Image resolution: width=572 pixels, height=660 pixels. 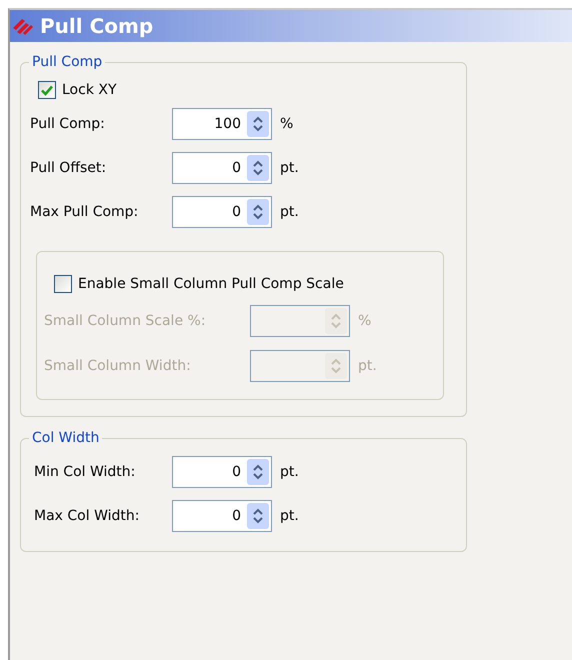 I want to click on field-label: Pull Offset:, so click(x=69, y=168).